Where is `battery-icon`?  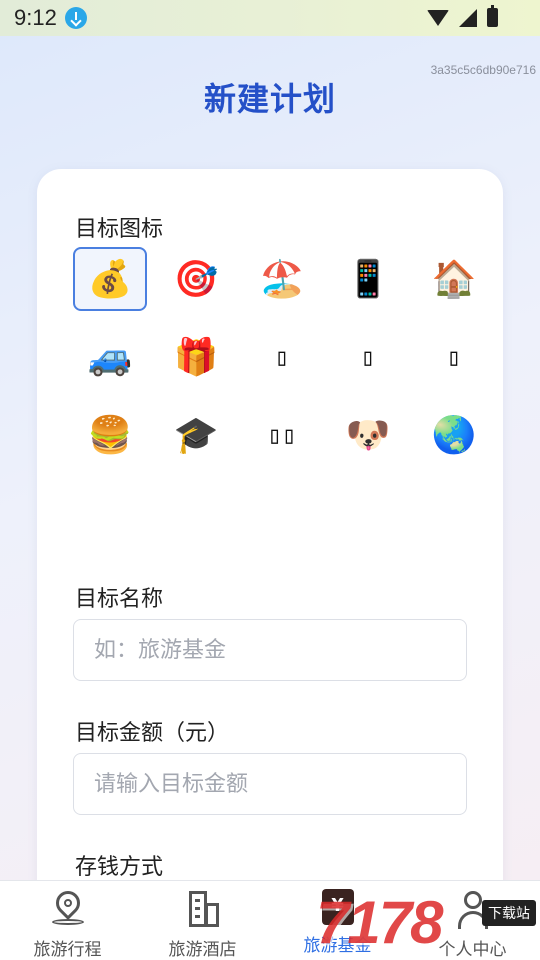 battery-icon is located at coordinates (492, 16).